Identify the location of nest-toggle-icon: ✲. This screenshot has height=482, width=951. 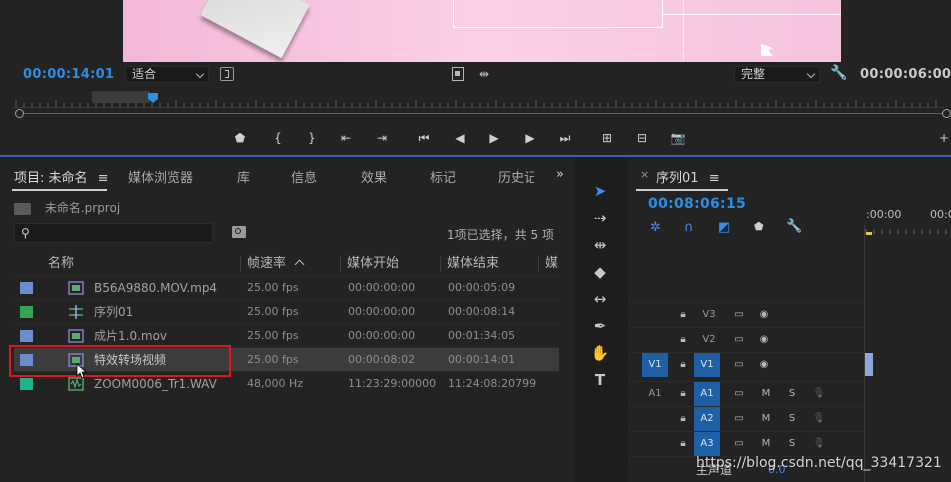
(655, 227).